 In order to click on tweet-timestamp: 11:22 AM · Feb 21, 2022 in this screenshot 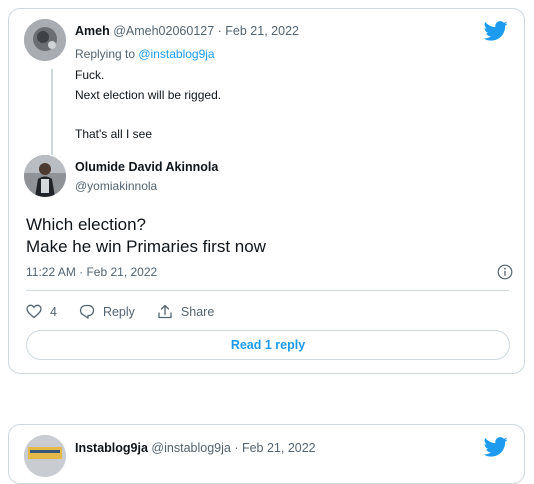, I will do `click(91, 272)`.